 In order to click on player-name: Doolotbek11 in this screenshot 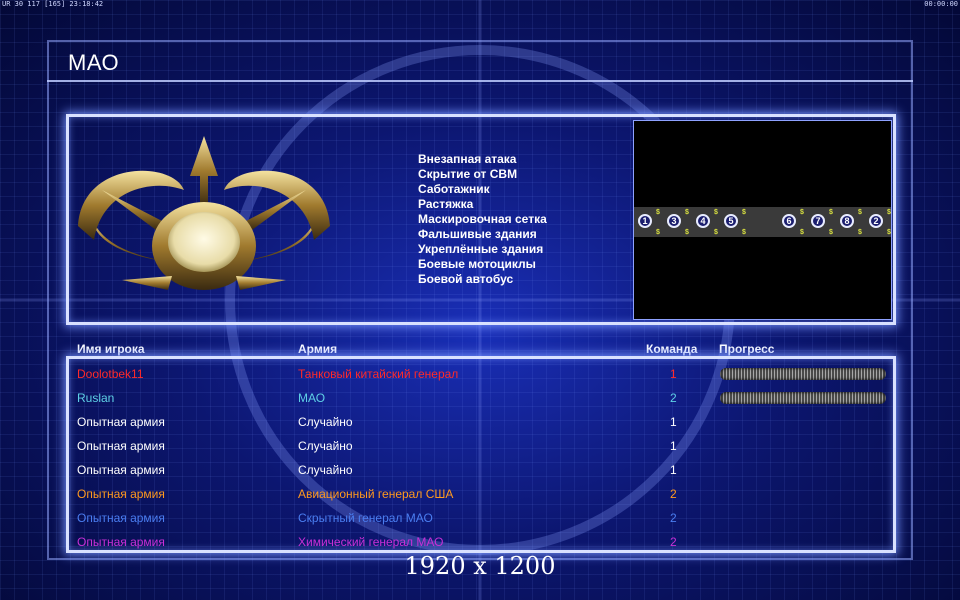, I will do `click(110, 374)`.